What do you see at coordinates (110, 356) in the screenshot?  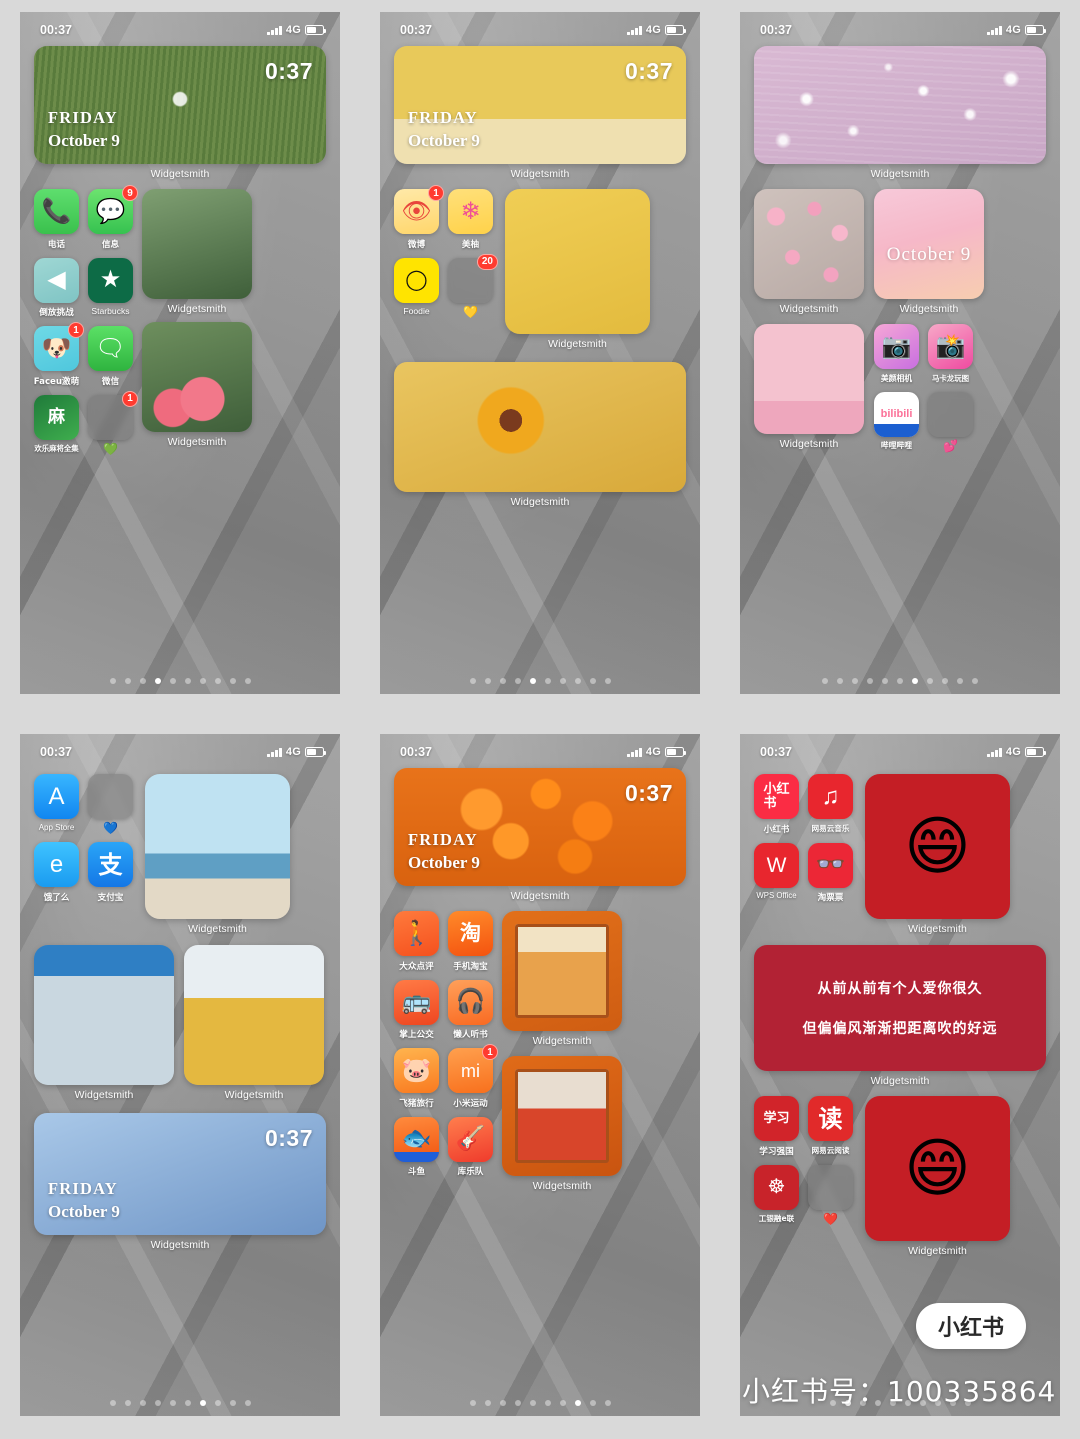 I see `app-wechat: 🗨 微信` at bounding box center [110, 356].